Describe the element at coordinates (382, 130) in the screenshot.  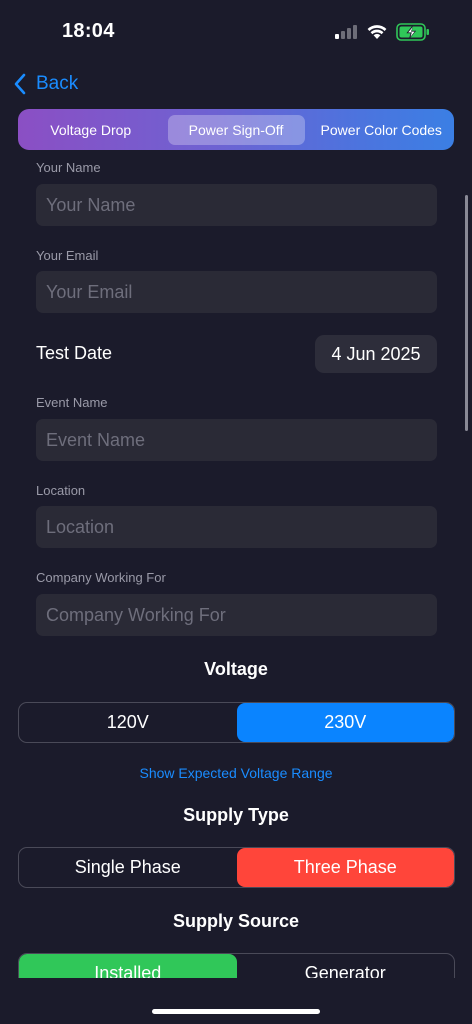
I see `tab-power-color-codes: Power Color Codes` at that location.